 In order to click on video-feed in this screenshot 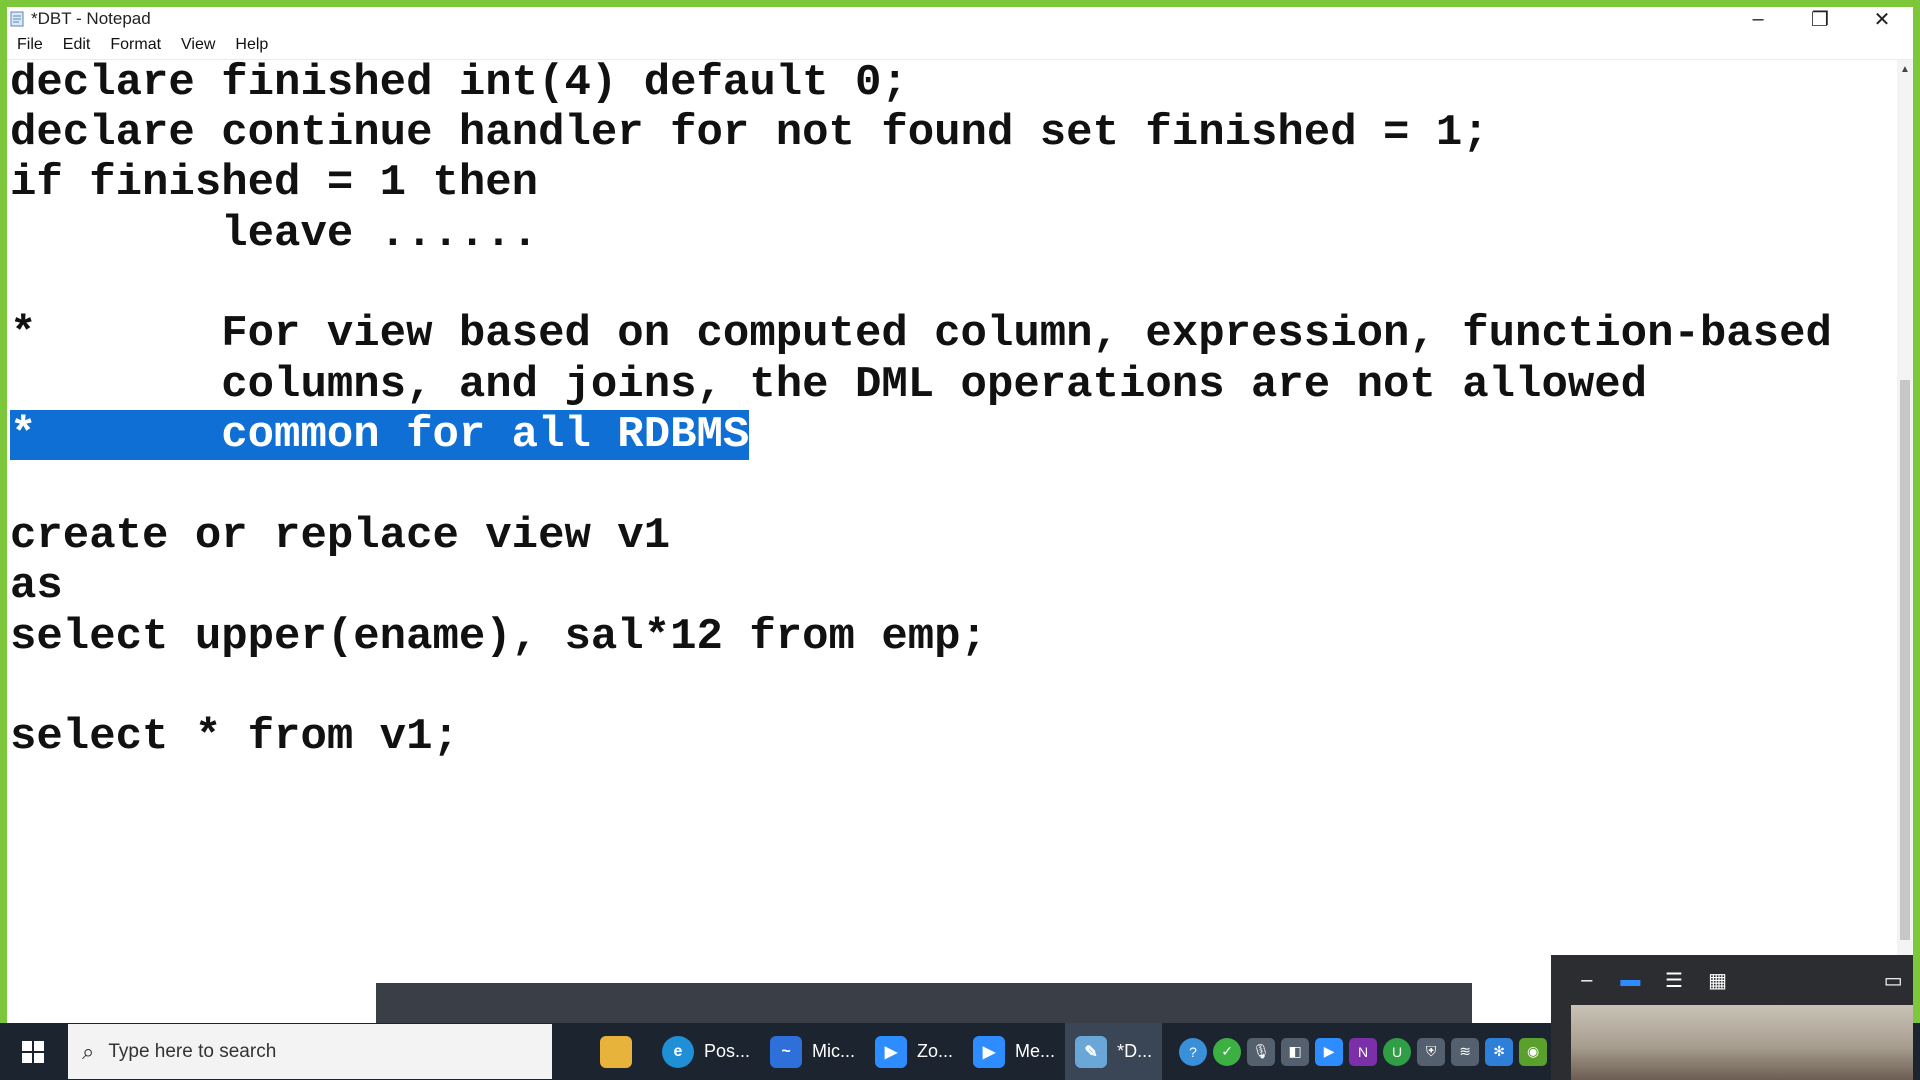, I will do `click(1742, 1042)`.